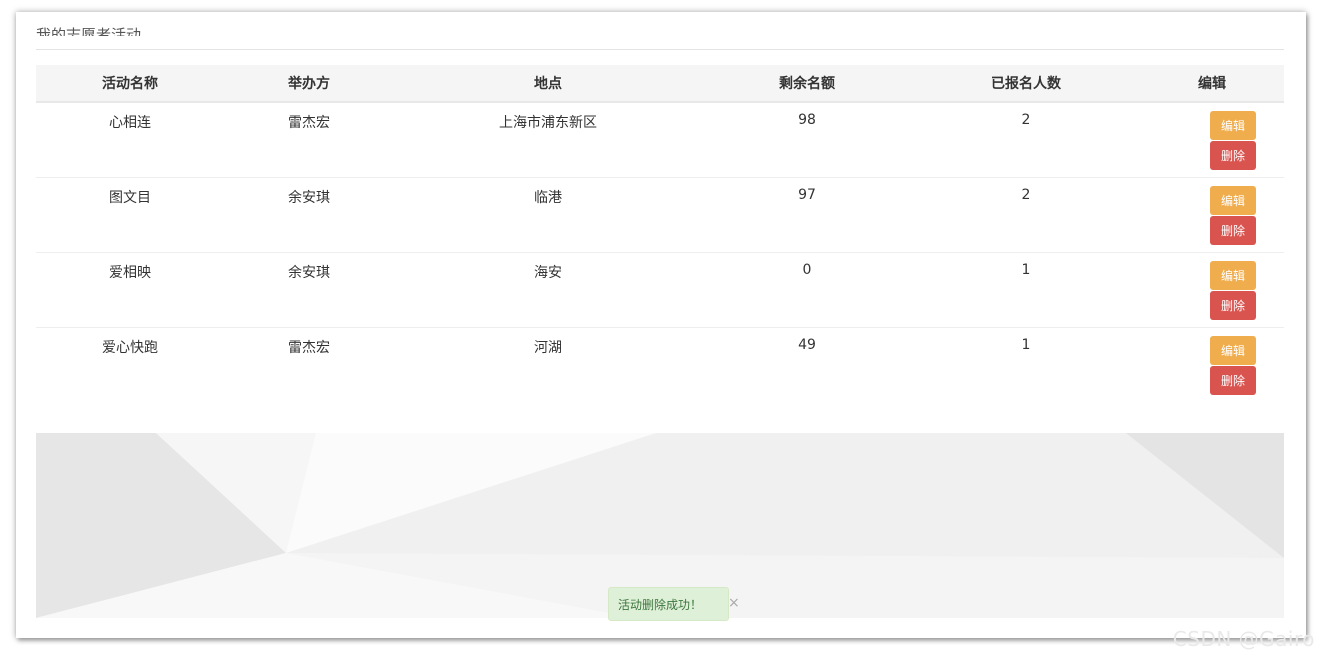 This screenshot has height=659, width=1321. I want to click on cell-location: 海安, so click(548, 289).